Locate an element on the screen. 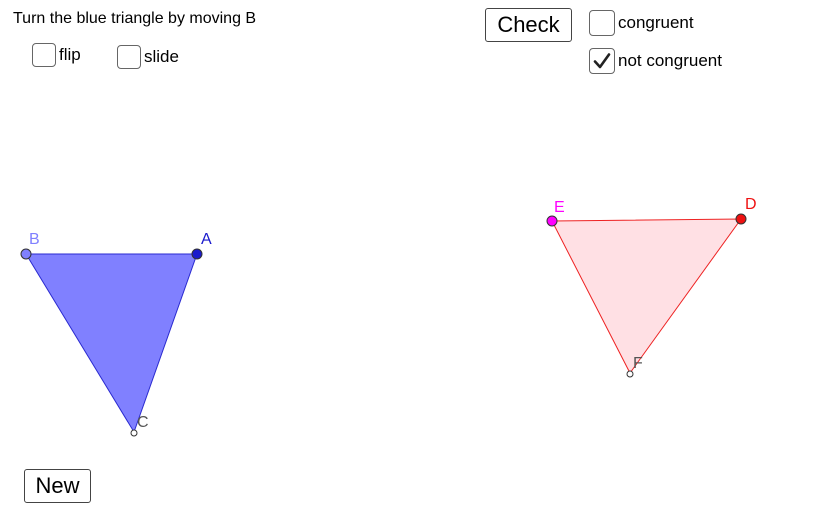 This screenshot has height=521, width=822. not-congruent-label: not congruent is located at coordinates (670, 60).